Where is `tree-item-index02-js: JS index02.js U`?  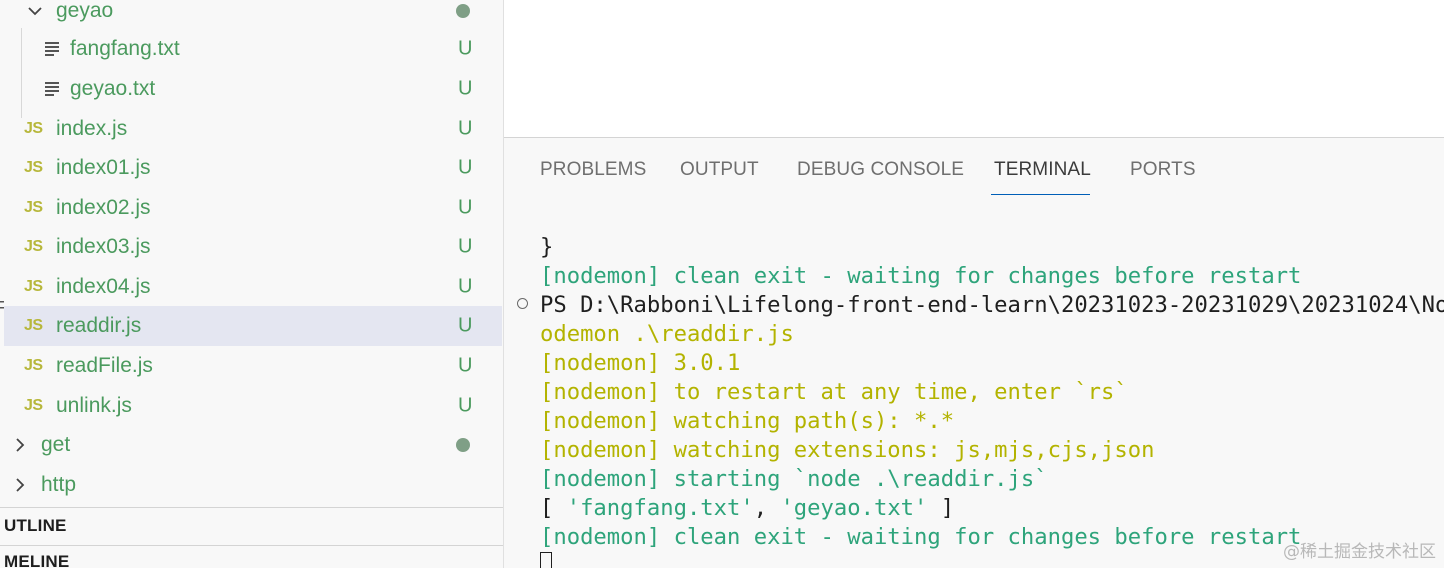 tree-item-index02-js: JS index02.js U is located at coordinates (251, 208).